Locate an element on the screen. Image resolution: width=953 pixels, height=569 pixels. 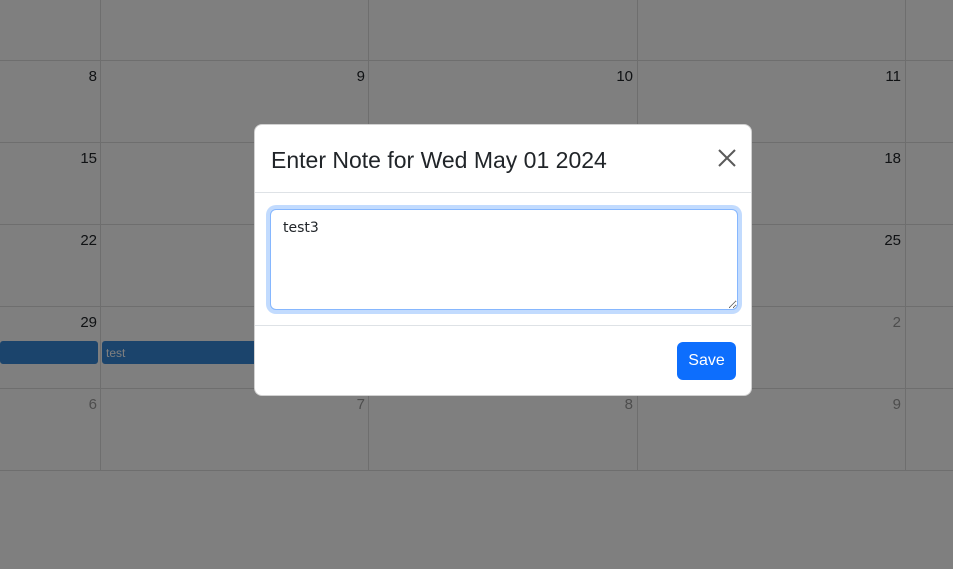
modal-header: Enter Note for Wed May 01 2024 is located at coordinates (503, 159).